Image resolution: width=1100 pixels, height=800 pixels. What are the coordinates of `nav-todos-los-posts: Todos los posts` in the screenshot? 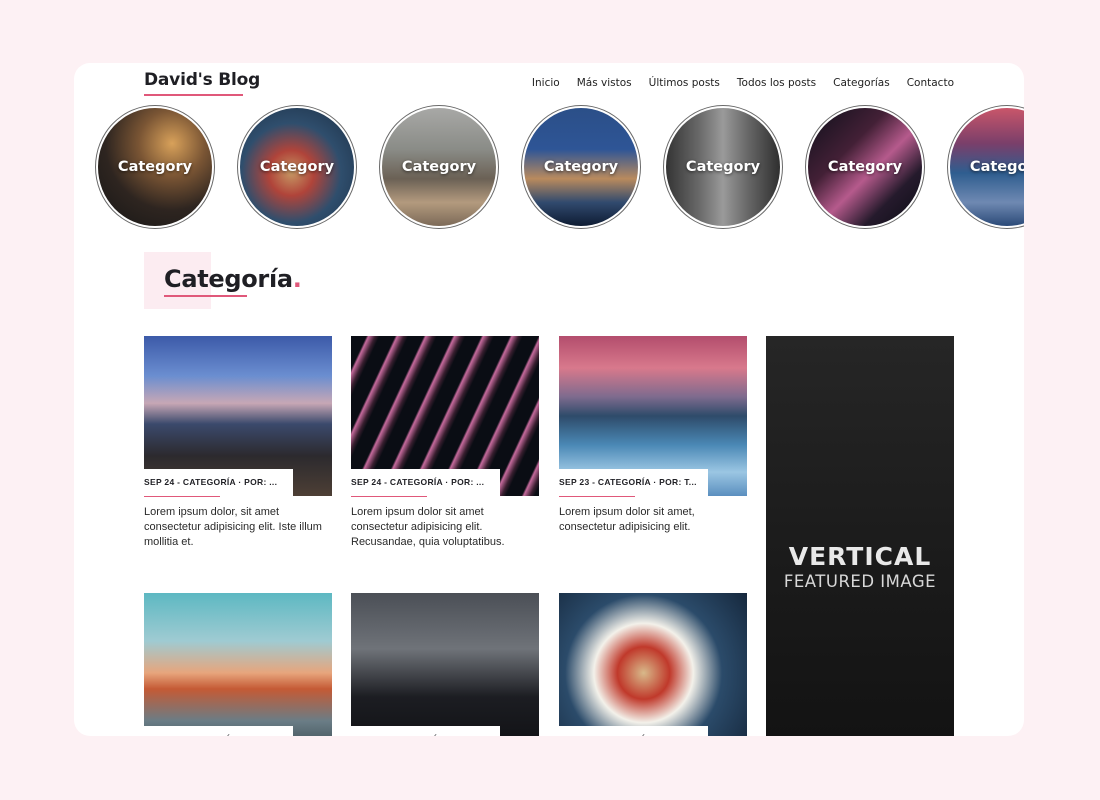 It's located at (776, 83).